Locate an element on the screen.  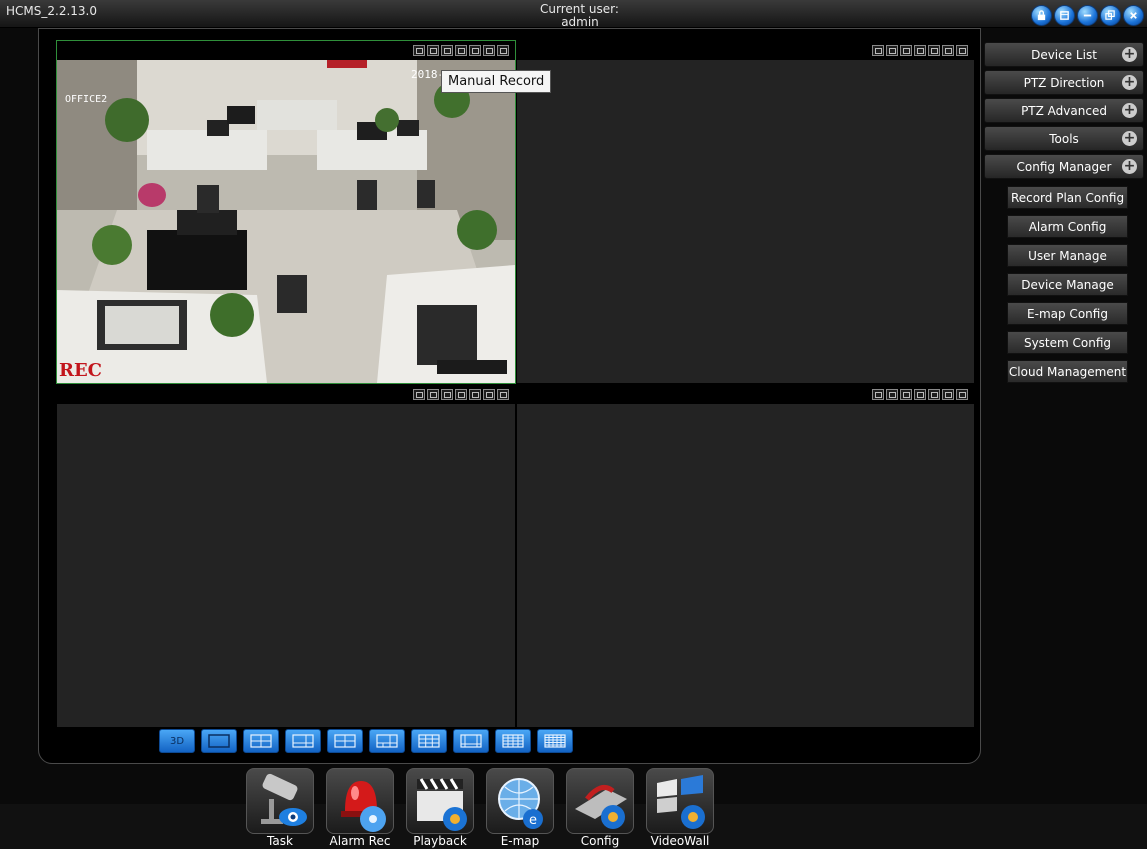
dock-videowall: VideoWall is located at coordinates (680, 808).